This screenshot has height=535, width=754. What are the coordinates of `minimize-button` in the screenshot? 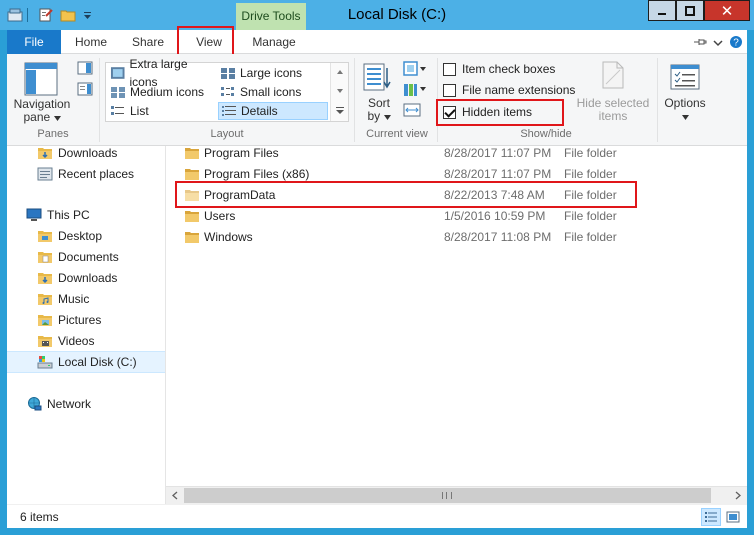 It's located at (662, 10).